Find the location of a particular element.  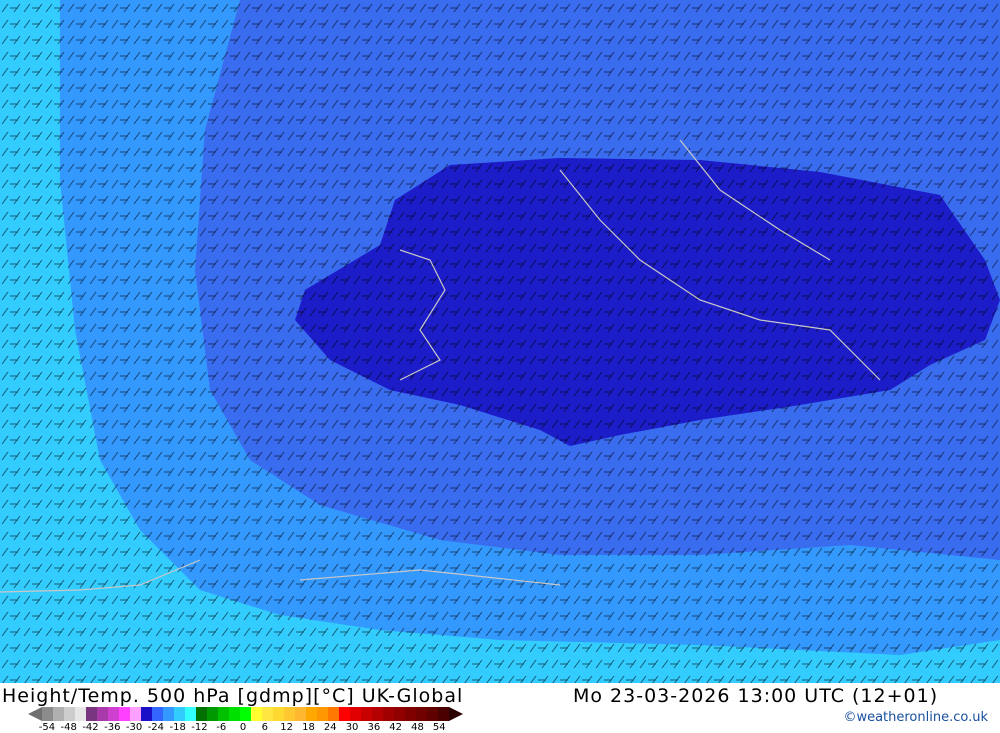

scale-tick-label: 0 is located at coordinates (243, 727).